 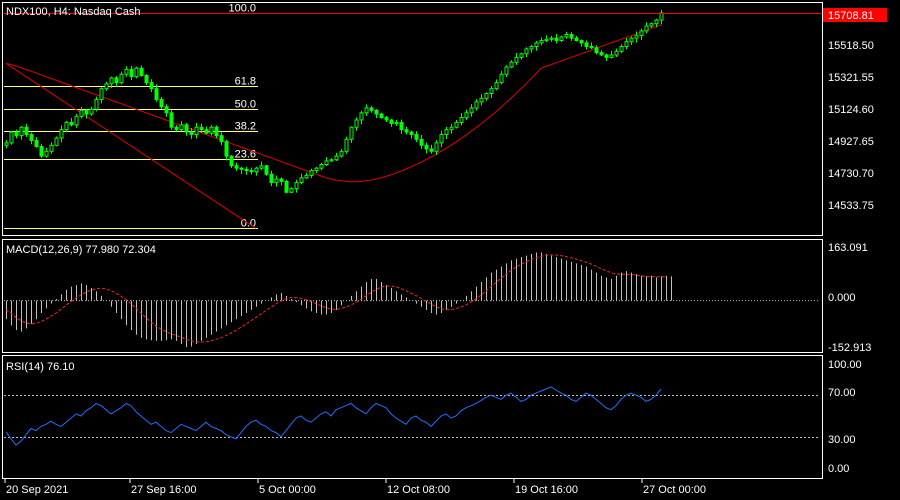 I want to click on rsi-indicator, so click(x=412, y=416).